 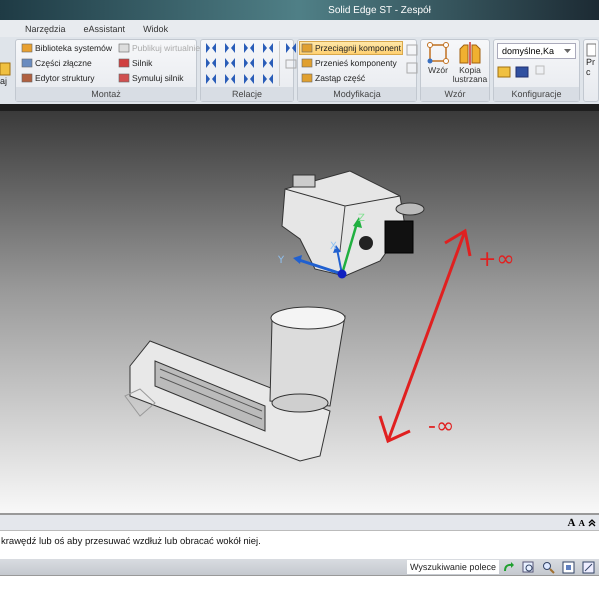 What do you see at coordinates (536, 94) in the screenshot?
I see `group-label: Konfiguracje` at bounding box center [536, 94].